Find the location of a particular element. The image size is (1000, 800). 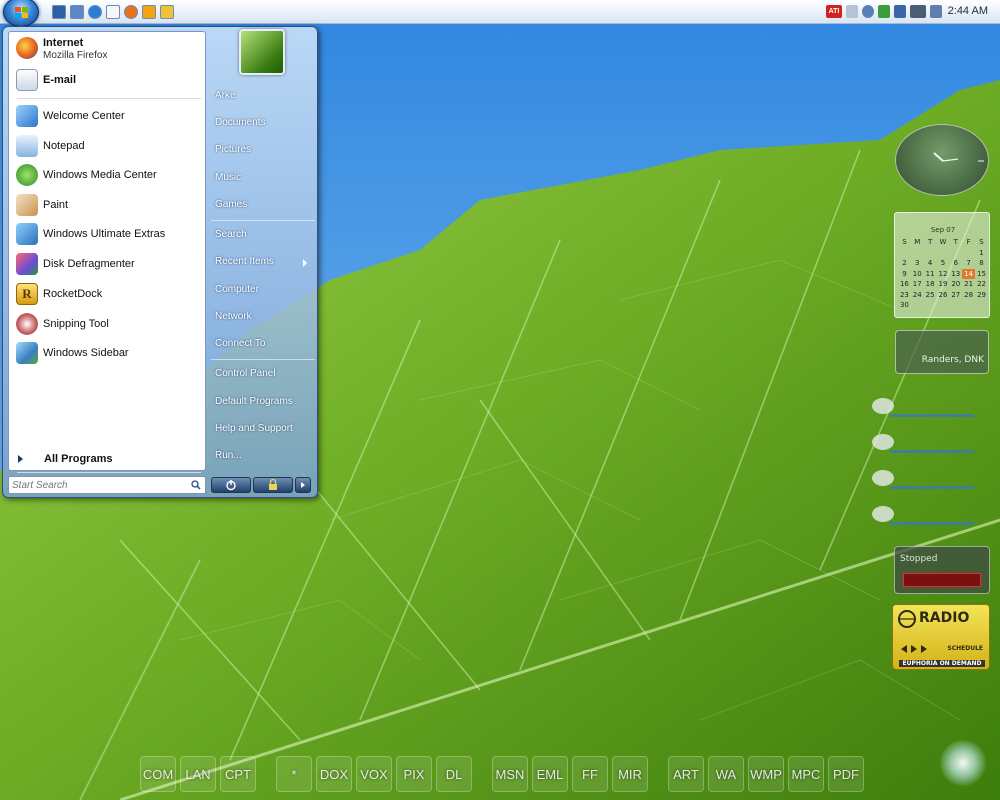

program-windows-sidebar: Windows Sidebar is located at coordinates (108, 353).